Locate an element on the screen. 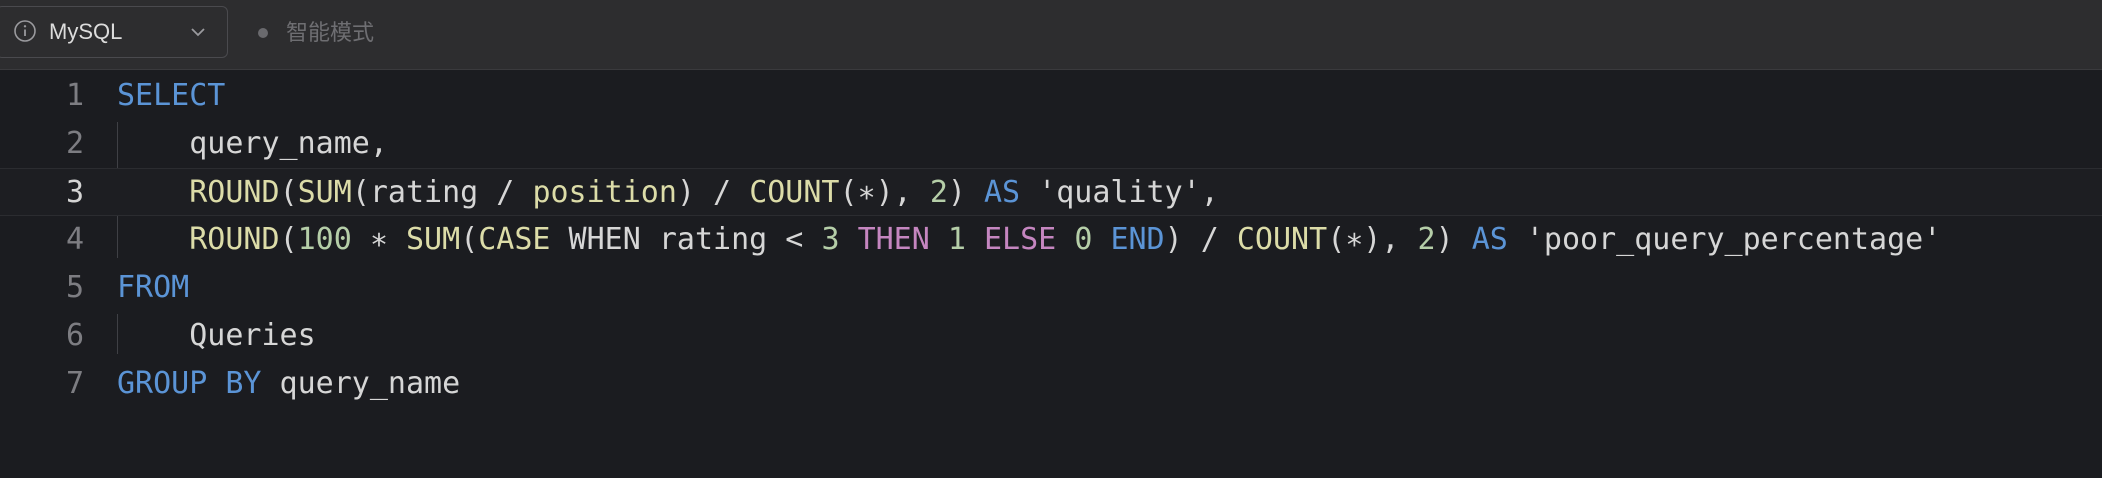 This screenshot has width=2102, height=478. code-line: 1 SELECT is located at coordinates (1051, 96).